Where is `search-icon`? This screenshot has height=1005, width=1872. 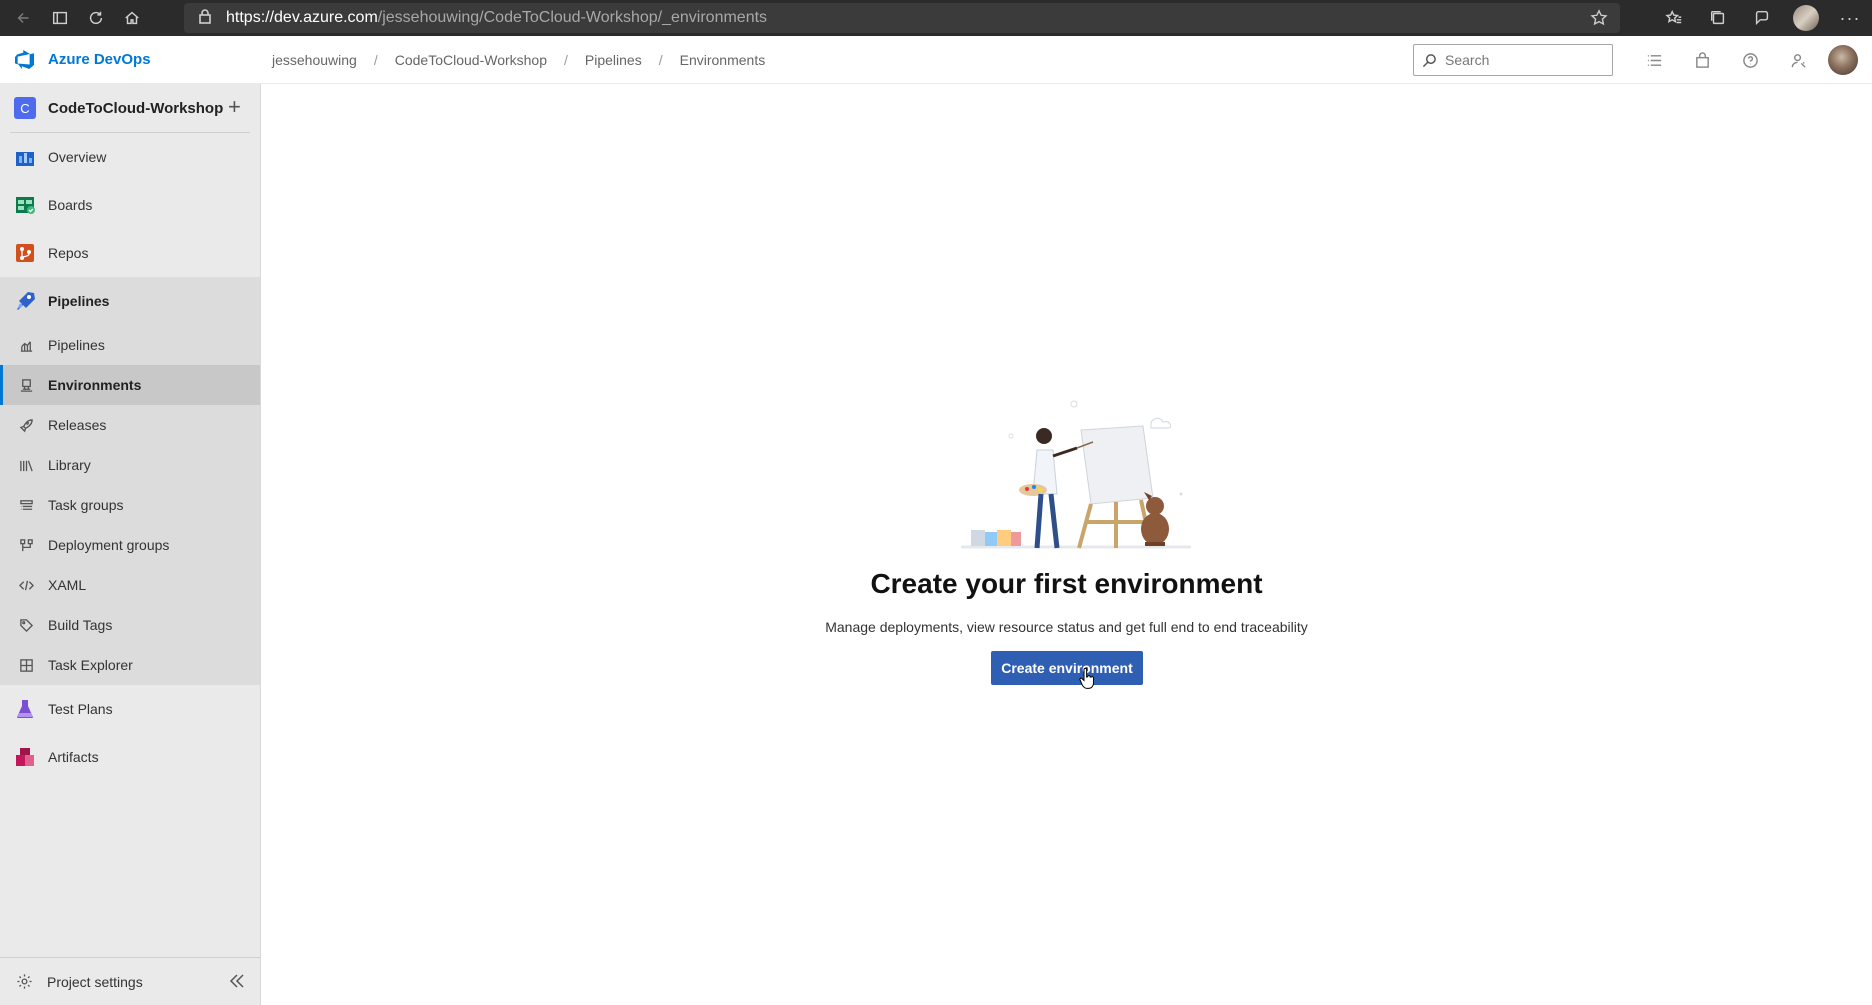 search-icon is located at coordinates (1429, 60).